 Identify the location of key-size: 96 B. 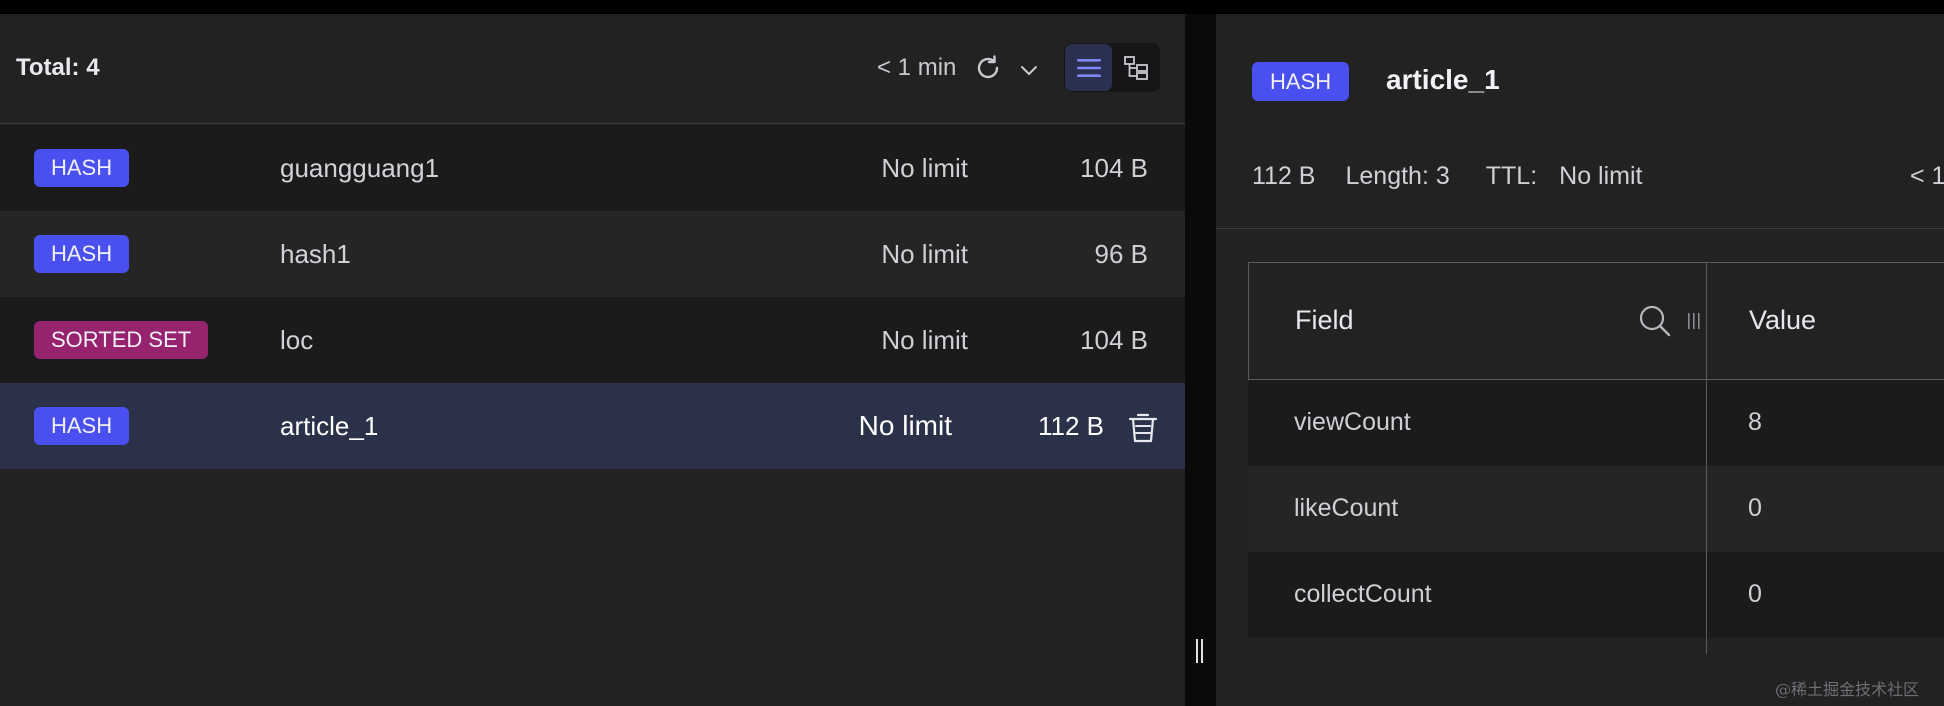
(1121, 254).